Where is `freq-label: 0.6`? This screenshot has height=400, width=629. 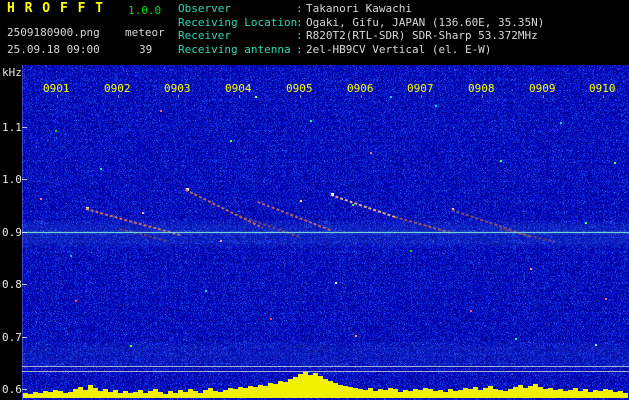 freq-label: 0.6 is located at coordinates (12, 389).